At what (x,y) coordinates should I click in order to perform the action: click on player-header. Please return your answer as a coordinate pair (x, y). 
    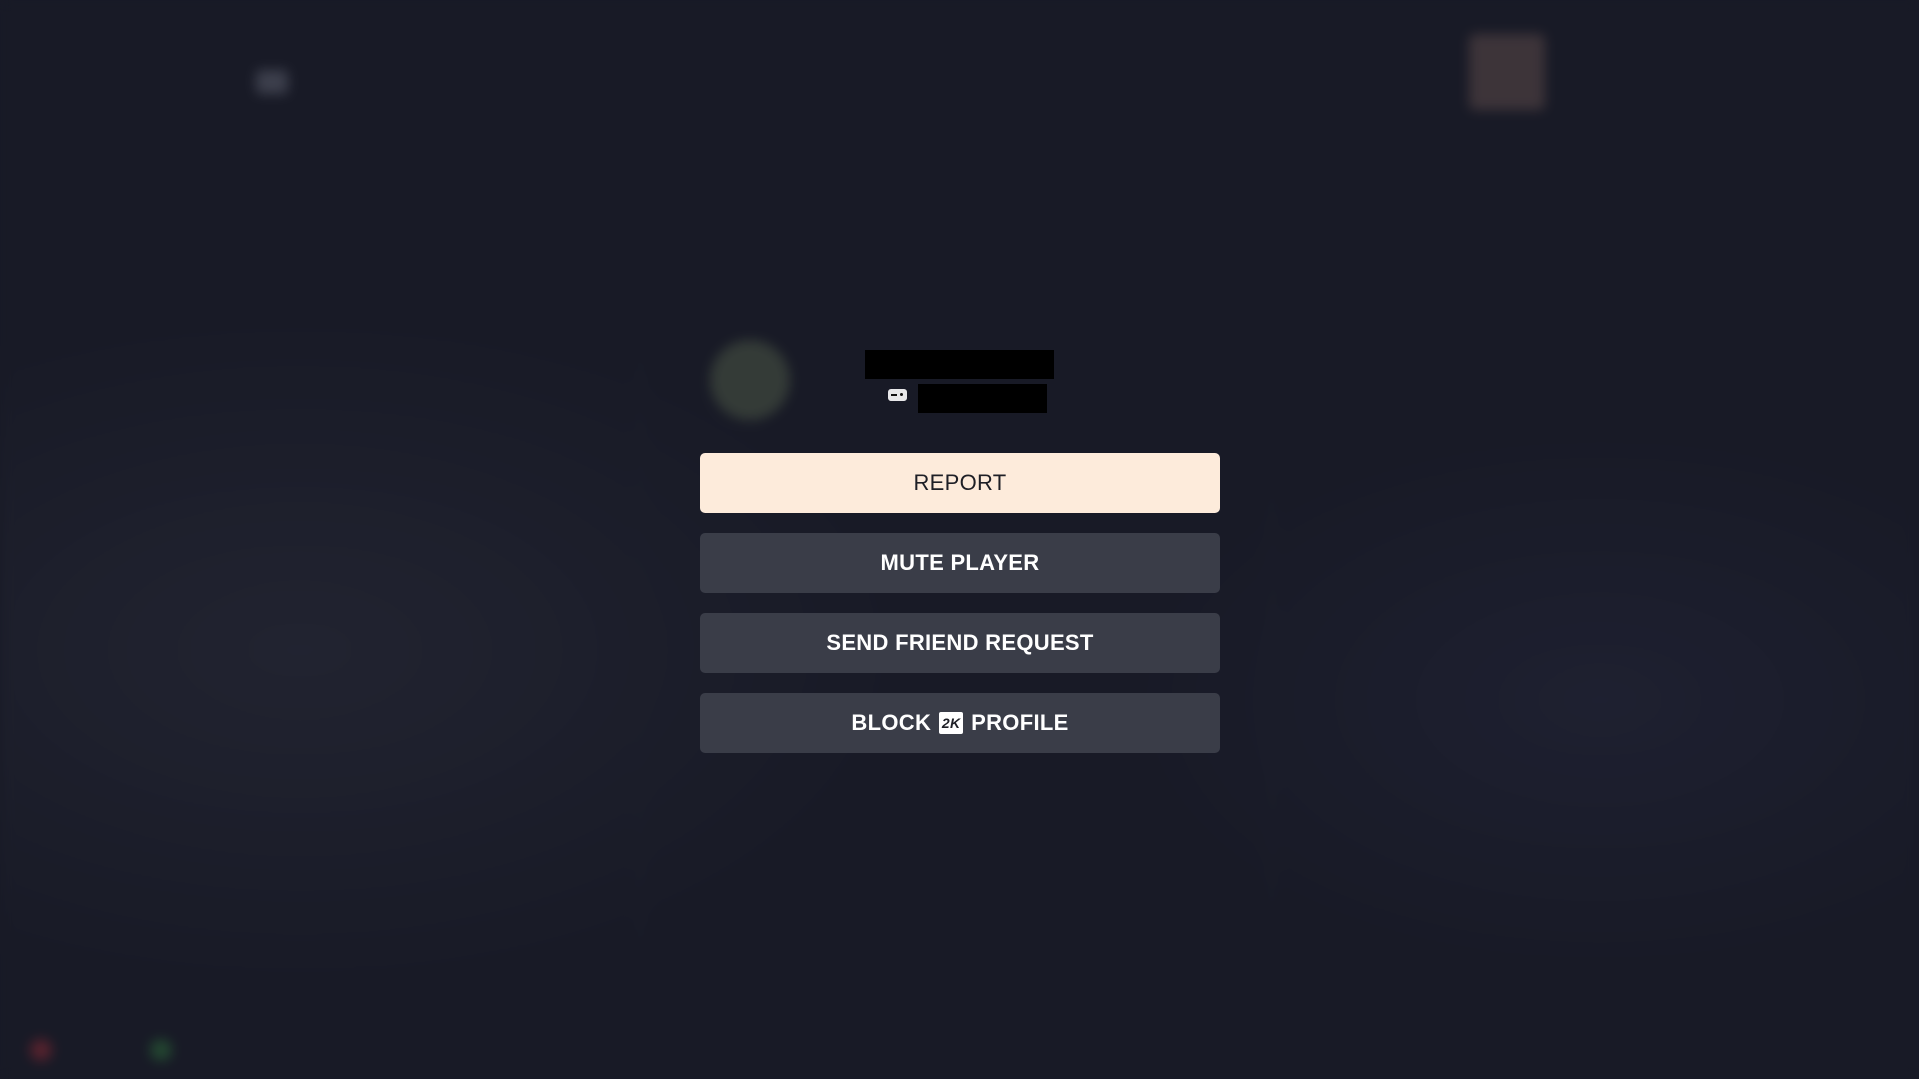
    Looking at the image, I should click on (960, 385).